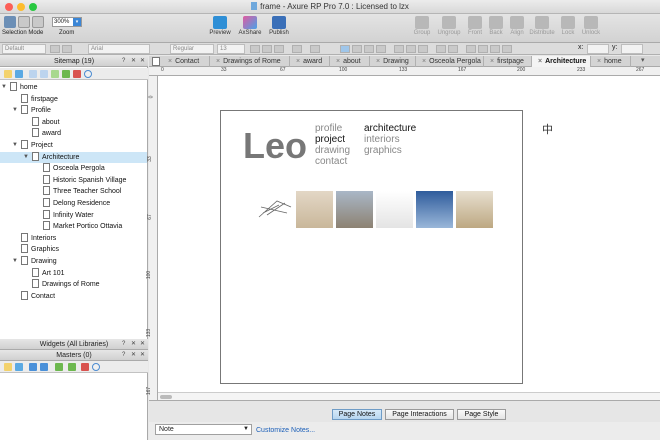  I want to click on style-select: Default, so click(24, 49).